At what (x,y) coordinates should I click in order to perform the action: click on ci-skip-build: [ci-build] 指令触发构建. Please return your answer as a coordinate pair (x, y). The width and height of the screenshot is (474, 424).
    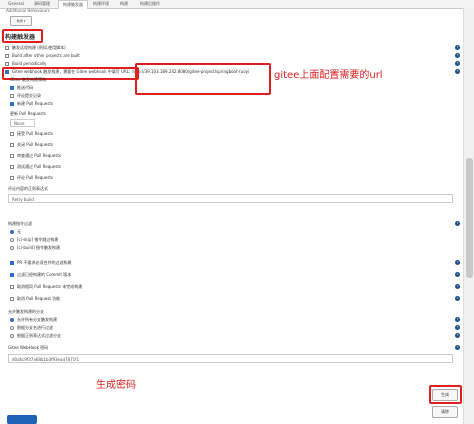
    Looking at the image, I should click on (35, 248).